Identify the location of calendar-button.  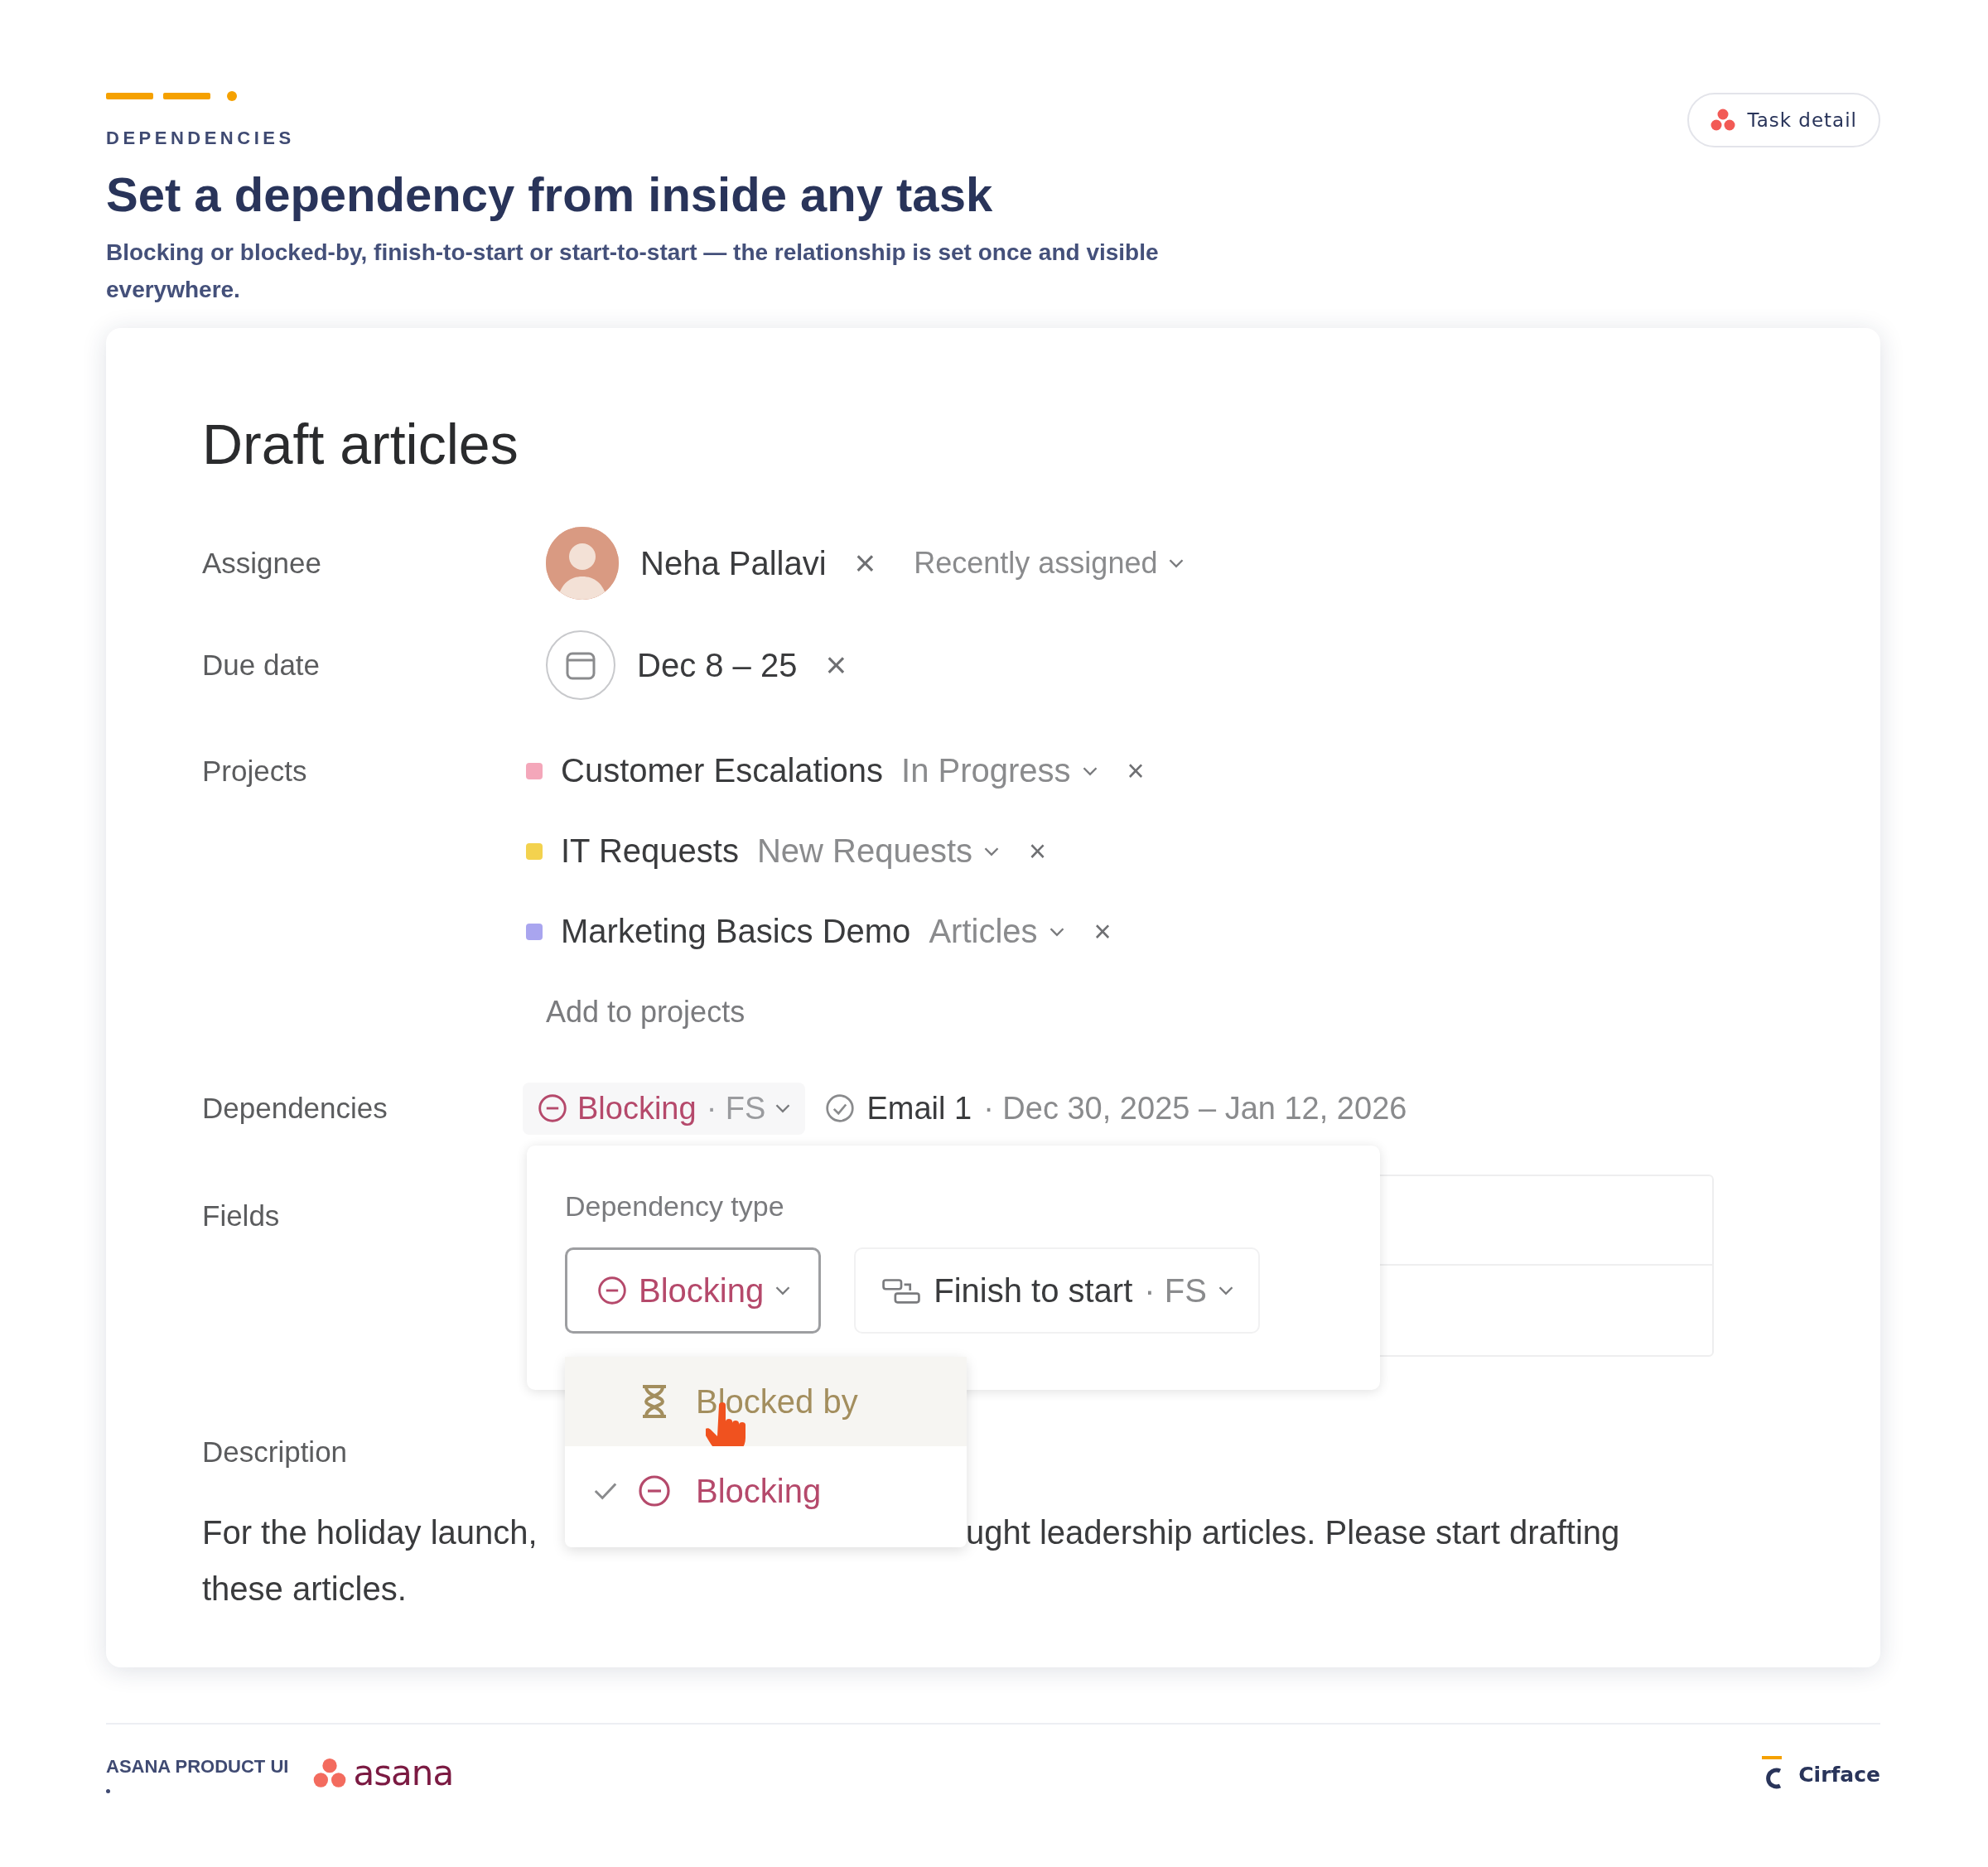
(580, 665).